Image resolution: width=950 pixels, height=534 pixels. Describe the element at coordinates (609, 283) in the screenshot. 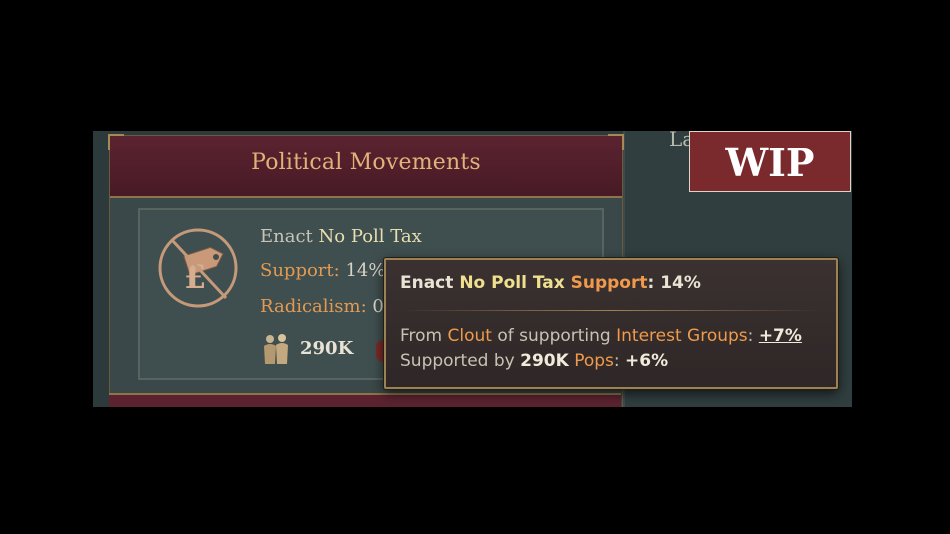

I see `tooltip-title-label: Support` at that location.